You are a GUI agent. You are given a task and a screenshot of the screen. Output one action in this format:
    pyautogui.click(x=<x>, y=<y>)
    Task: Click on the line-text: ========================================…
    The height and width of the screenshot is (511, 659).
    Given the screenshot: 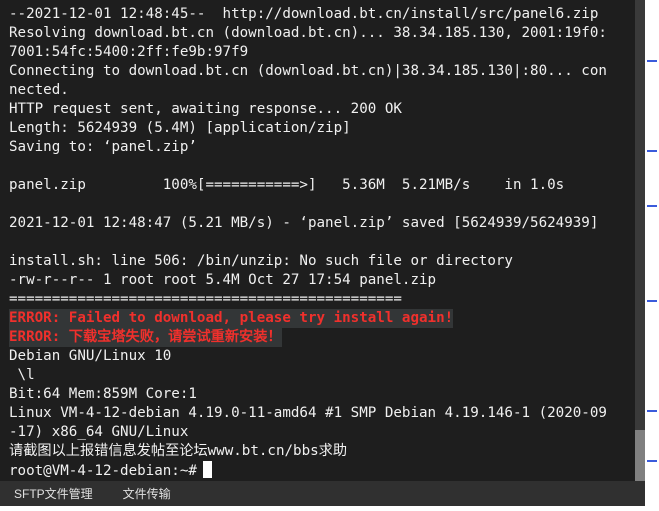 What is the action you would take?
    pyautogui.click(x=205, y=299)
    